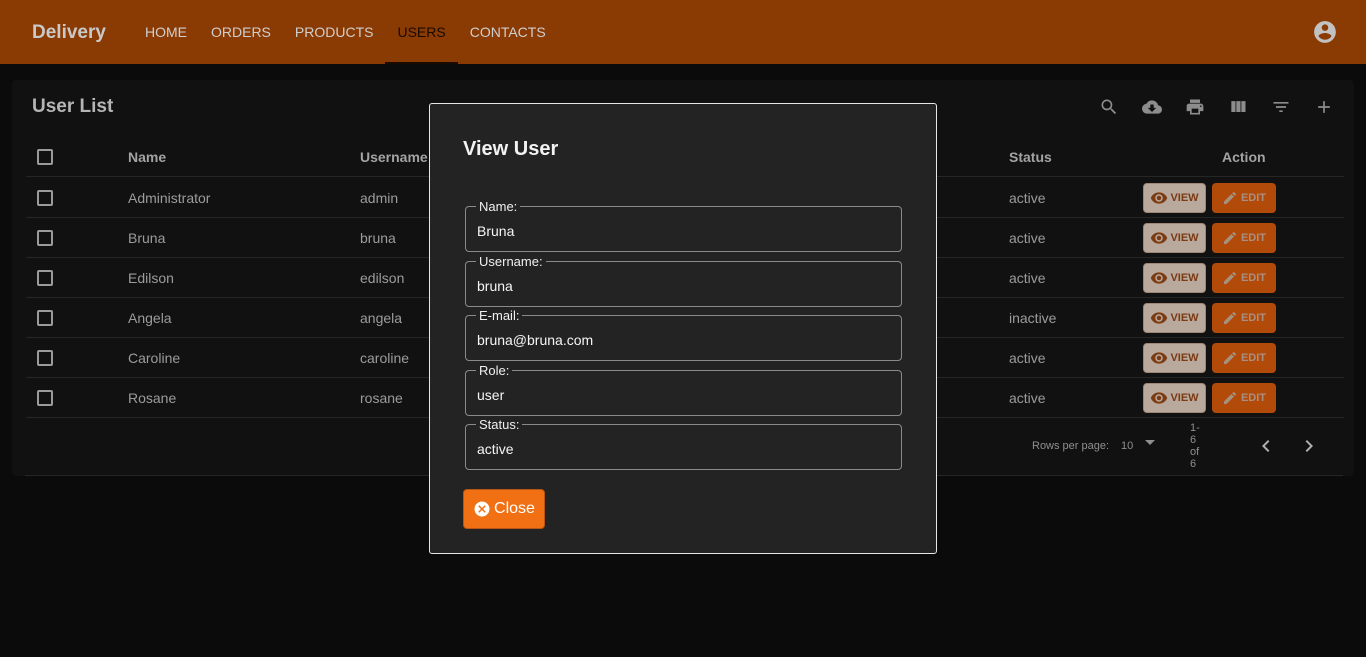 This screenshot has height=657, width=1366. What do you see at coordinates (382, 277) in the screenshot?
I see `cell-username: edilson` at bounding box center [382, 277].